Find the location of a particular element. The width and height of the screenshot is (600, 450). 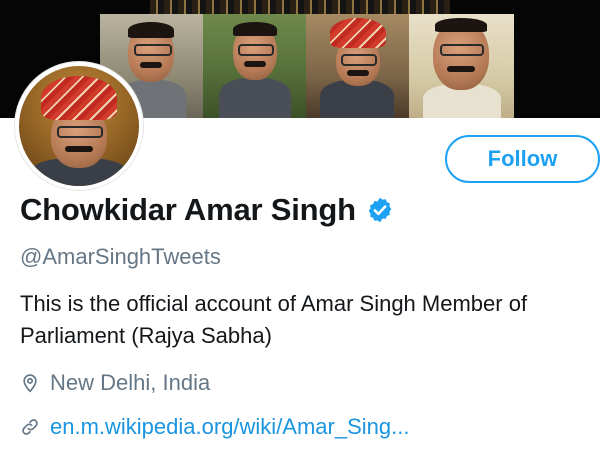

location-row: New Delhi, India is located at coordinates (115, 383).